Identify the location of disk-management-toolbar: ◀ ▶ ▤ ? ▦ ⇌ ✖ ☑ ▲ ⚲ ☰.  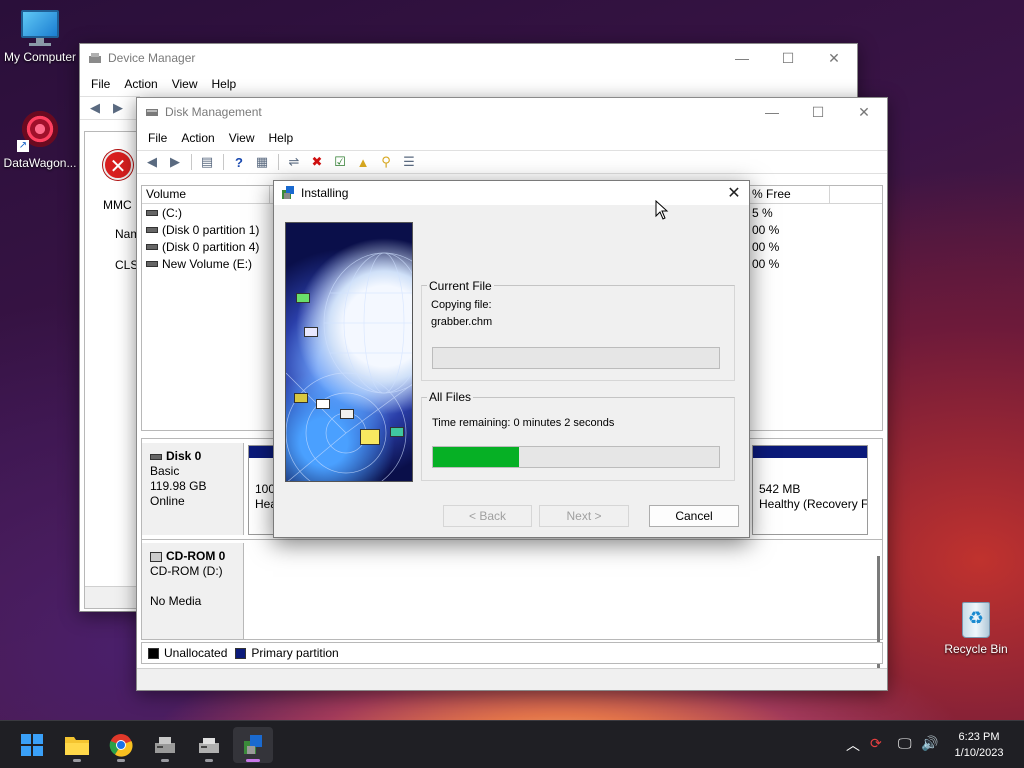
(512, 162).